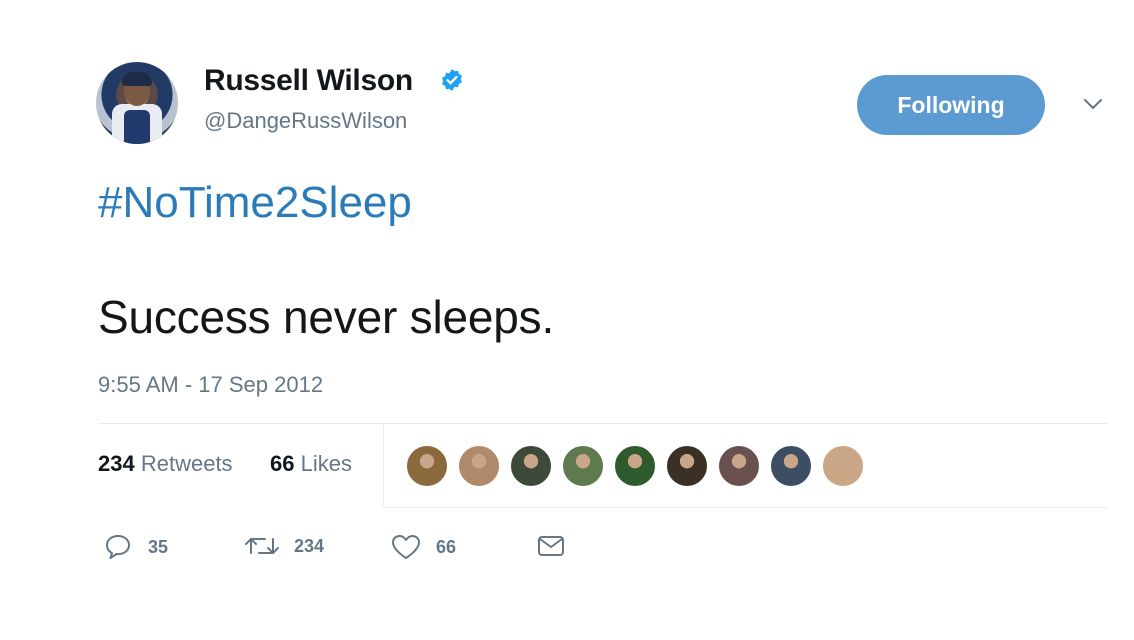  I want to click on like-button: 66, so click(423, 547).